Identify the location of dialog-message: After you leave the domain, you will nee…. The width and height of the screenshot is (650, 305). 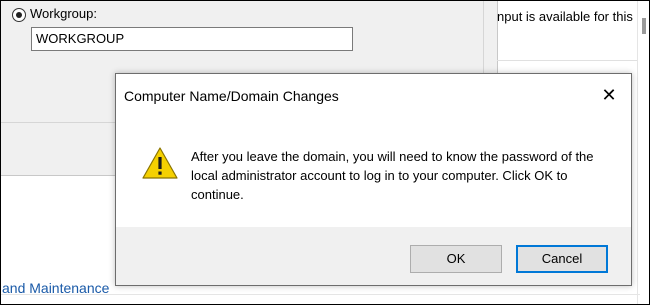
(392, 175).